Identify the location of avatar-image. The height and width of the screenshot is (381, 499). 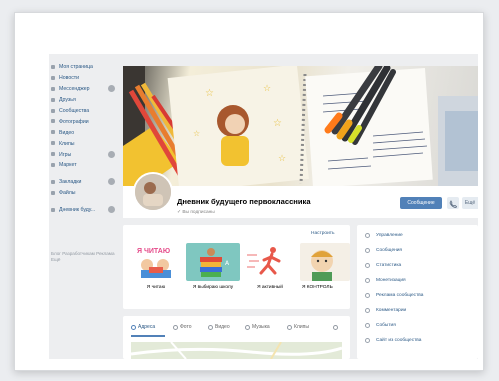
(153, 192).